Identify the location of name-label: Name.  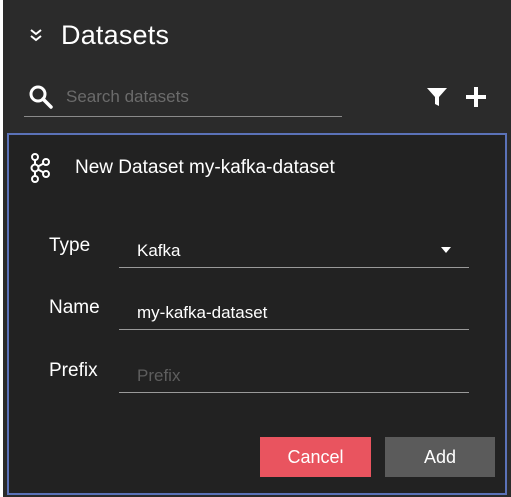
(74, 307).